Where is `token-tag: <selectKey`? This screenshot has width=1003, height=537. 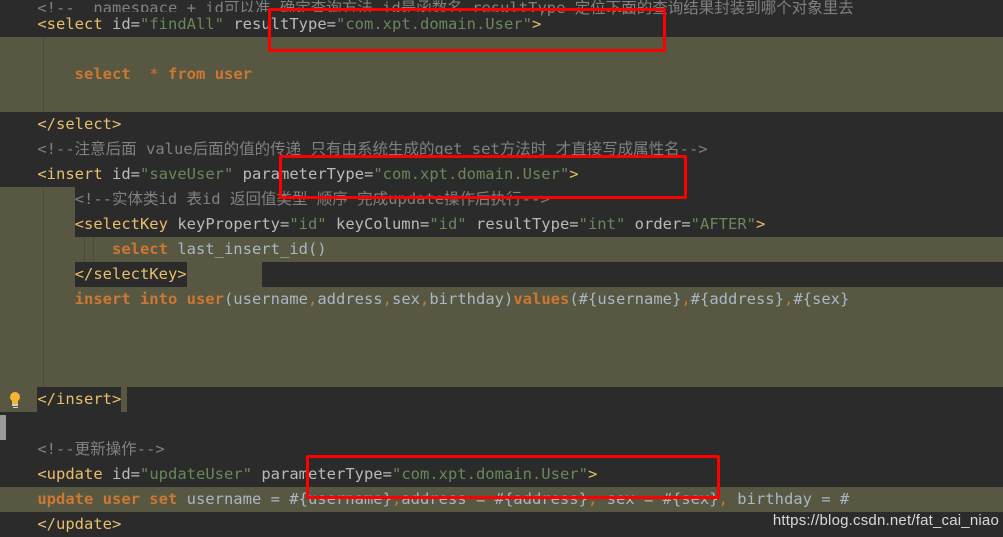 token-tag: <selectKey is located at coordinates (121, 224).